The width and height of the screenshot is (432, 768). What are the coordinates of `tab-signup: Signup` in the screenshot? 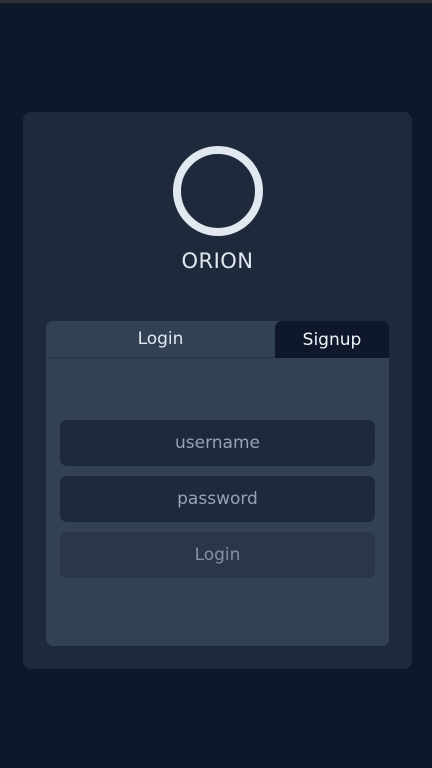 It's located at (332, 339).